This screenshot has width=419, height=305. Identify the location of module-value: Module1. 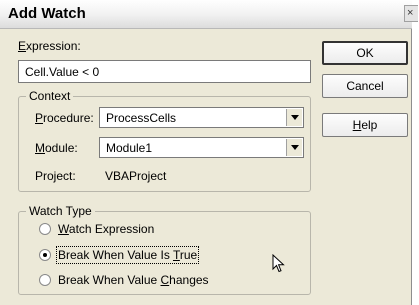
(129, 148).